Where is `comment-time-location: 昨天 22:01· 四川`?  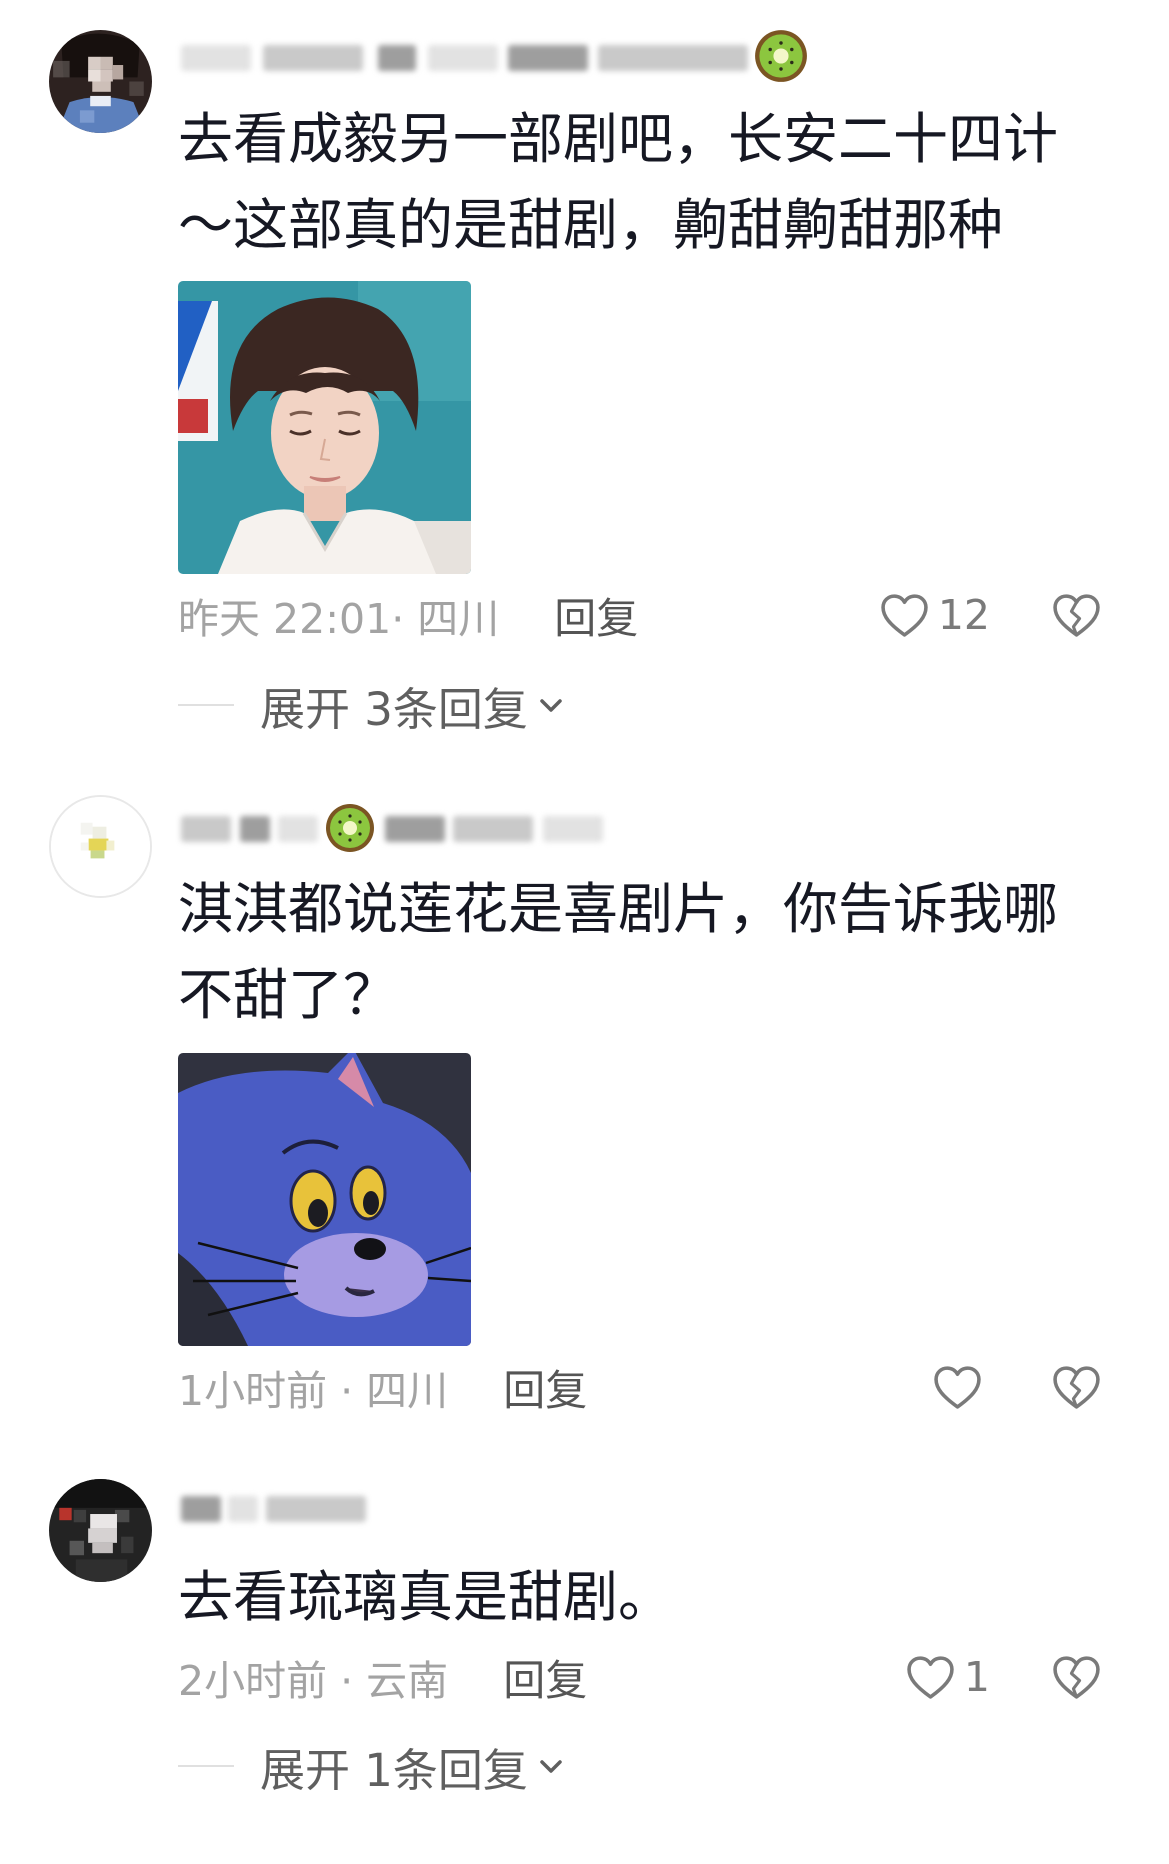
comment-time-location: 昨天 22:01· 四川 is located at coordinates (339, 619).